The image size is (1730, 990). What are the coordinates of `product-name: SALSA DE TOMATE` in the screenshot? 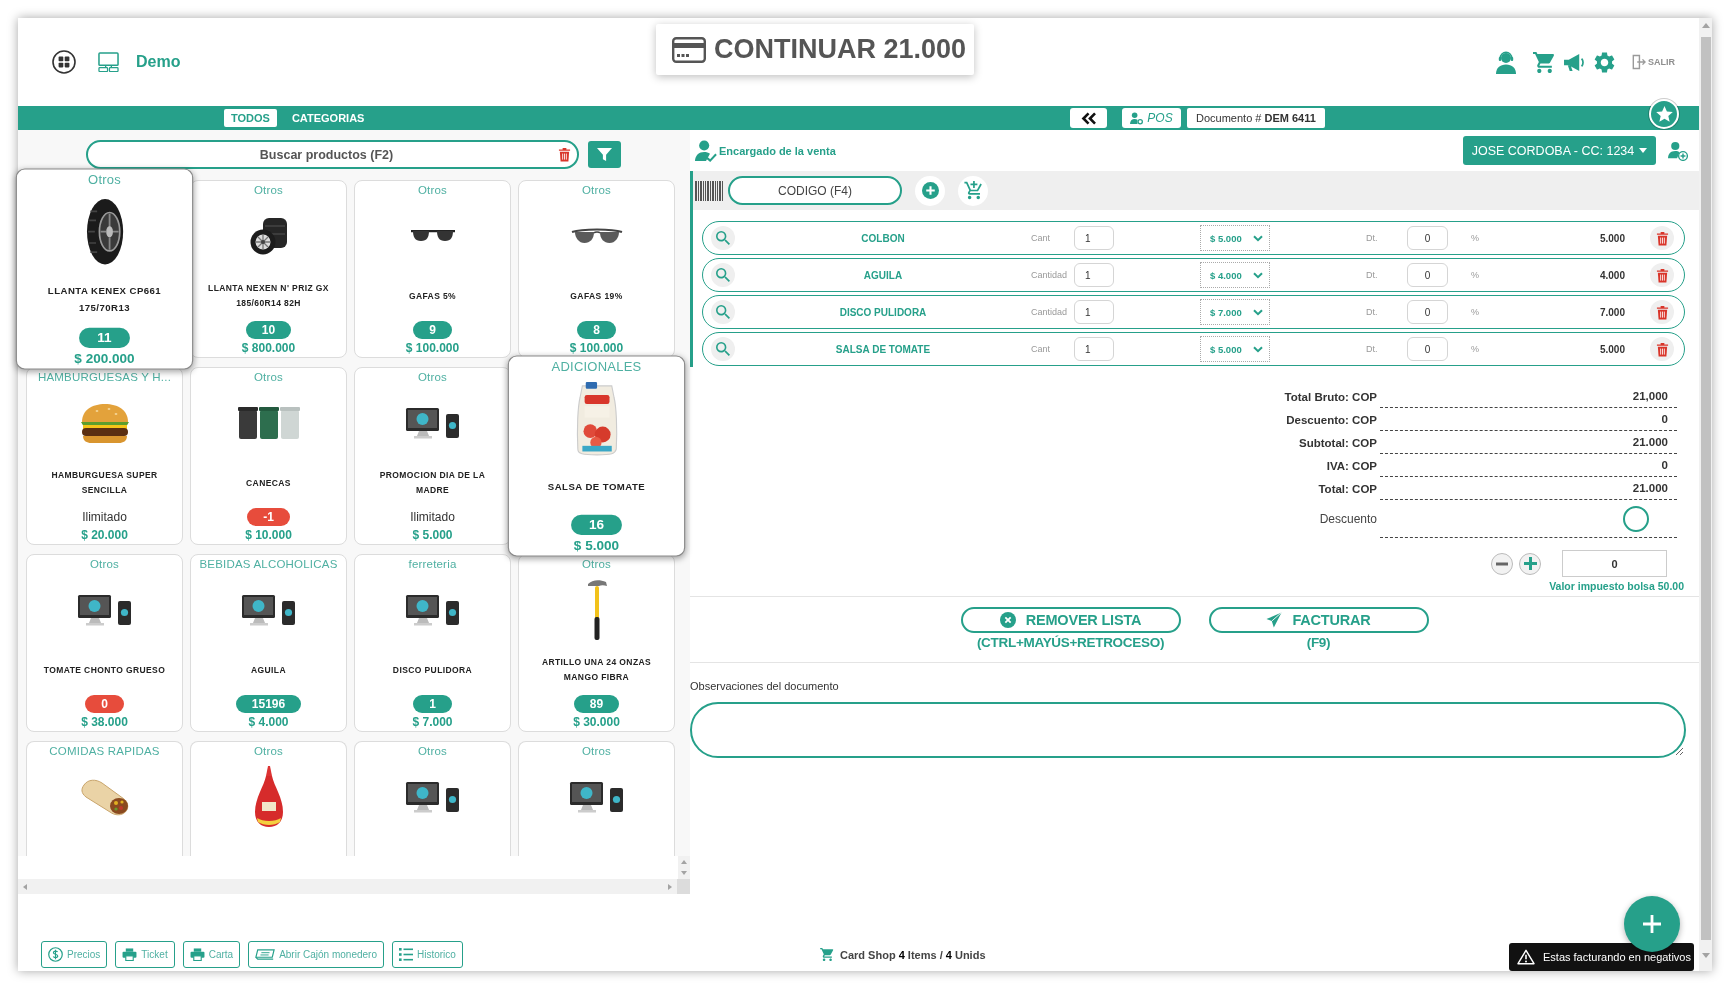 It's located at (596, 486).